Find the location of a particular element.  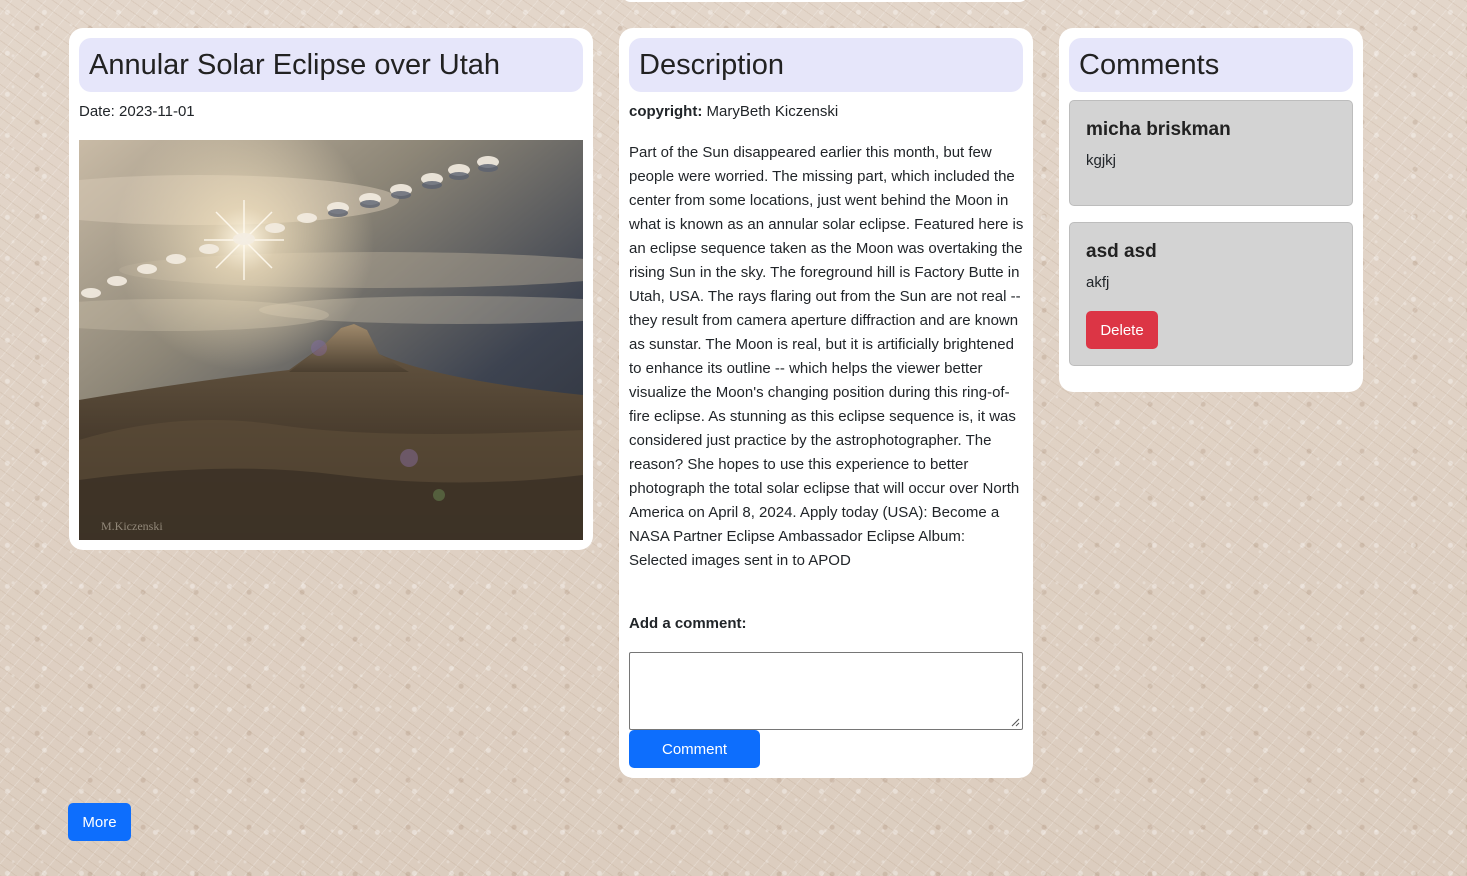

apod-title: Annular Solar Eclipse over Utah is located at coordinates (331, 65).